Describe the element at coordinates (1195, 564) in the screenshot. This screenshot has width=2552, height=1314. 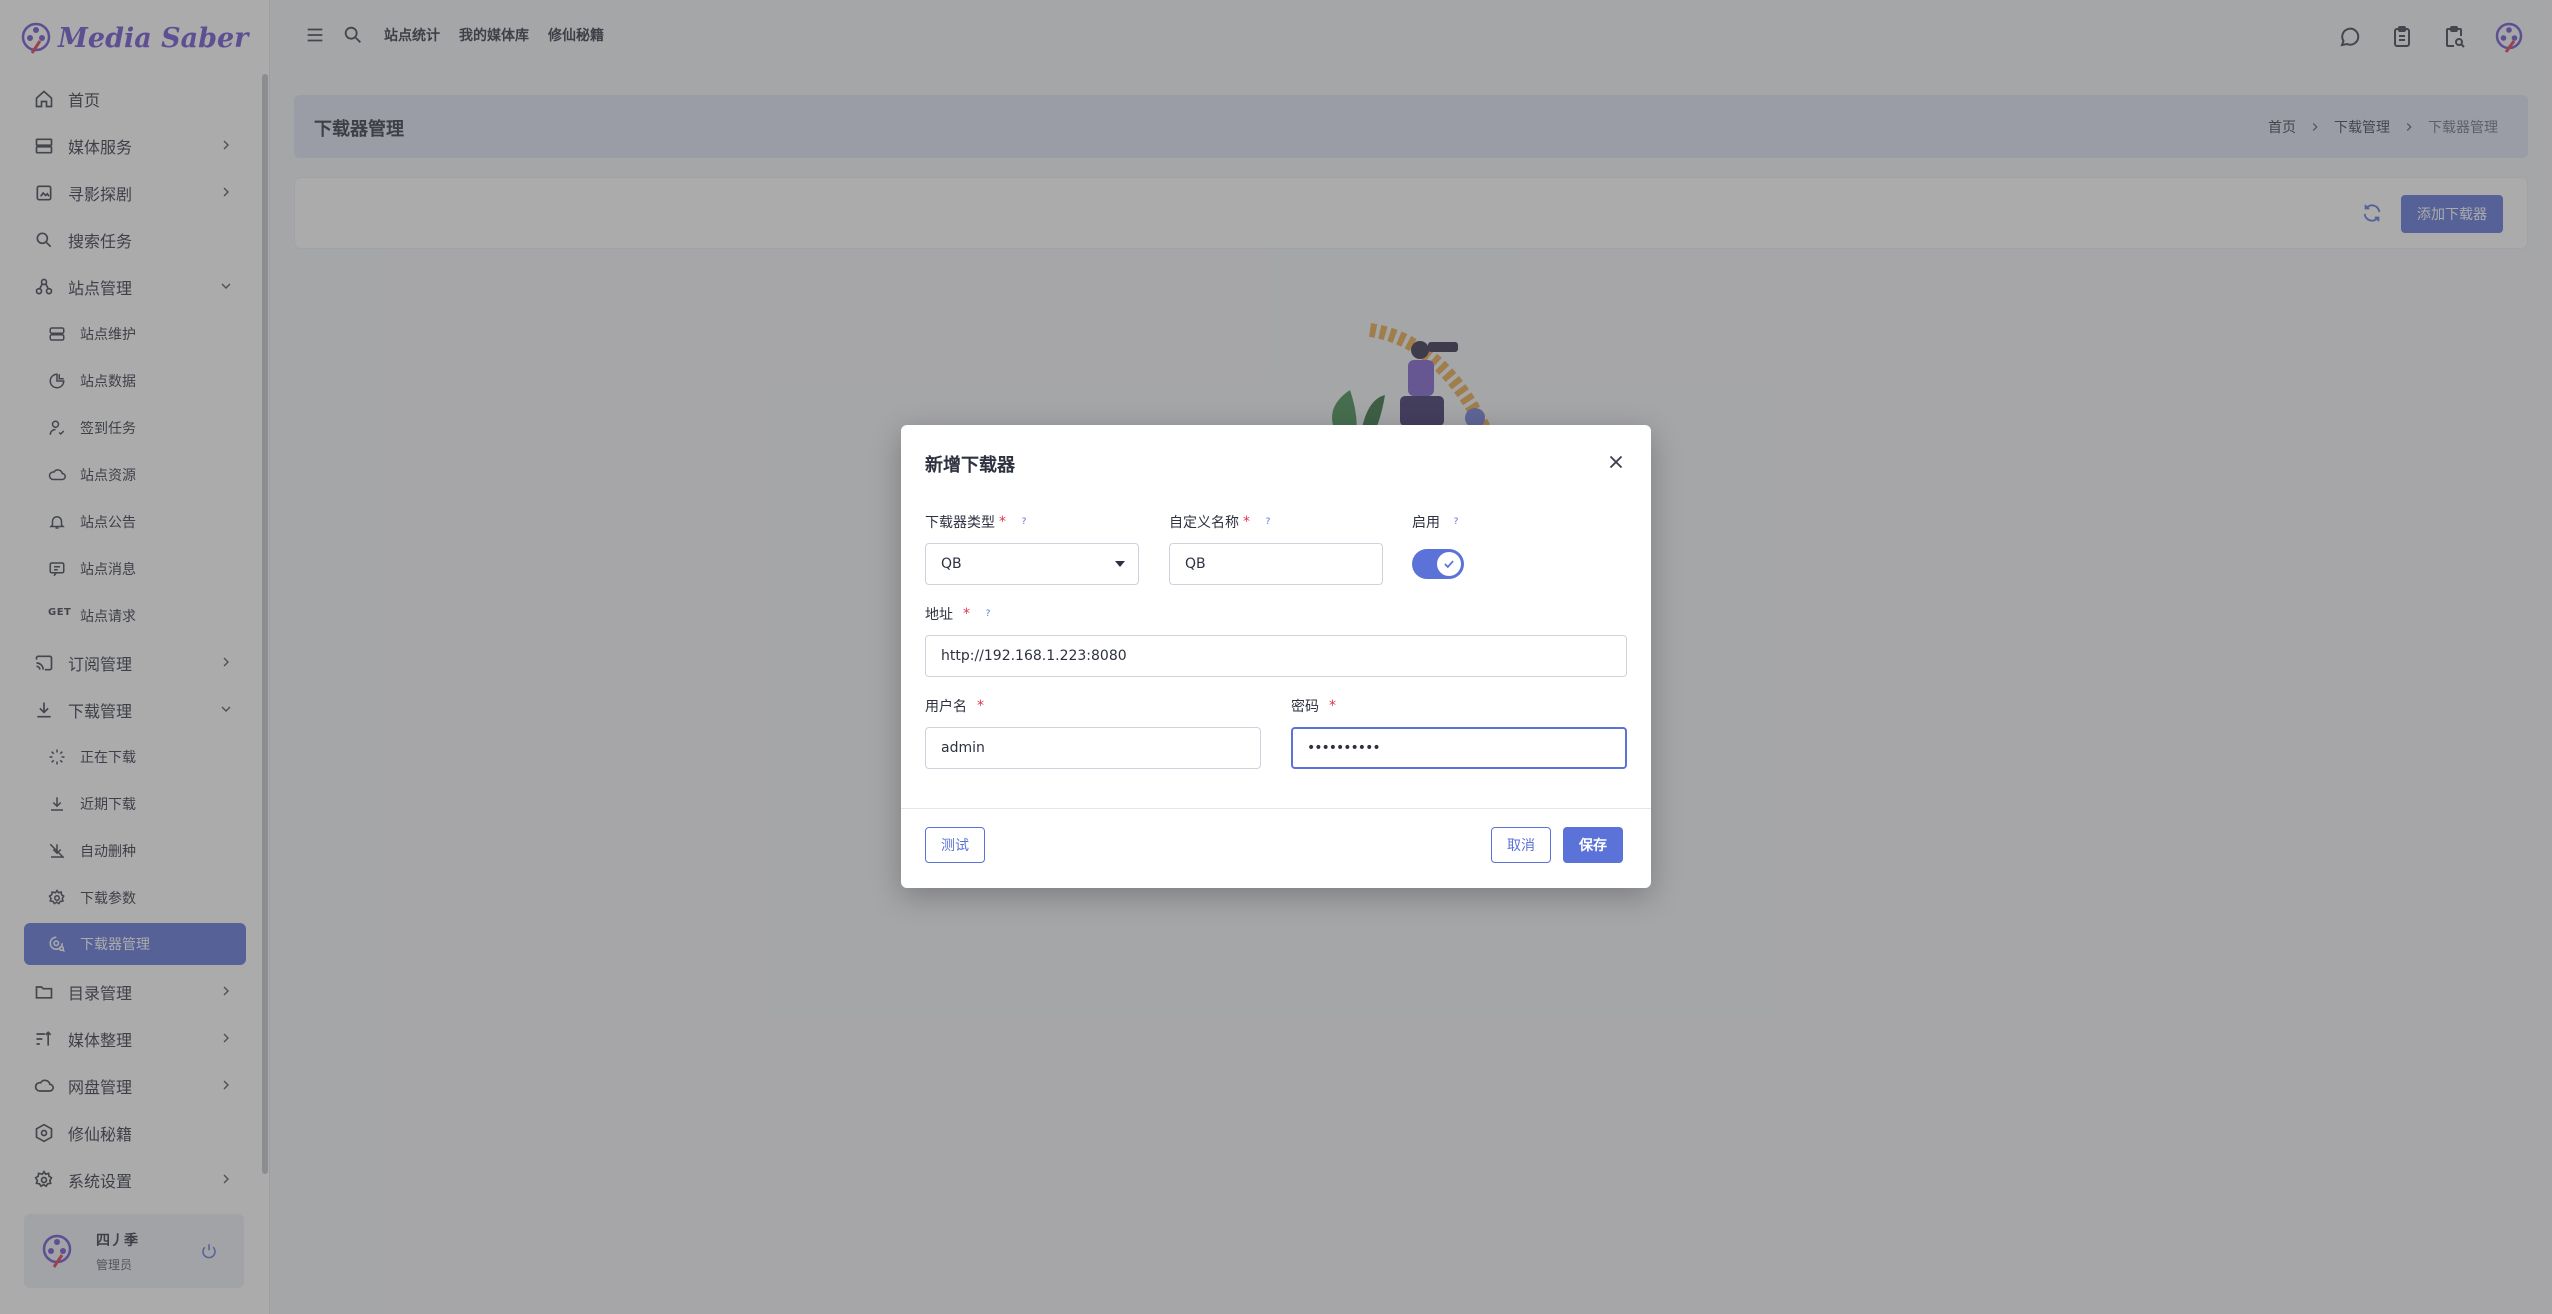
I see `custom-name-value: QB` at that location.